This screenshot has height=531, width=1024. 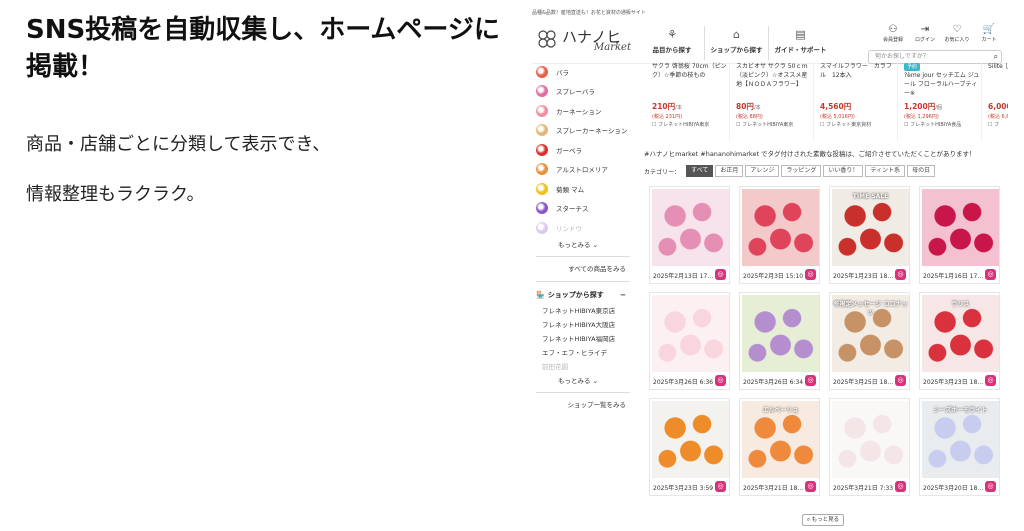 What do you see at coordinates (960, 439) in the screenshot?
I see `post-image: シーズホーモライト` at bounding box center [960, 439].